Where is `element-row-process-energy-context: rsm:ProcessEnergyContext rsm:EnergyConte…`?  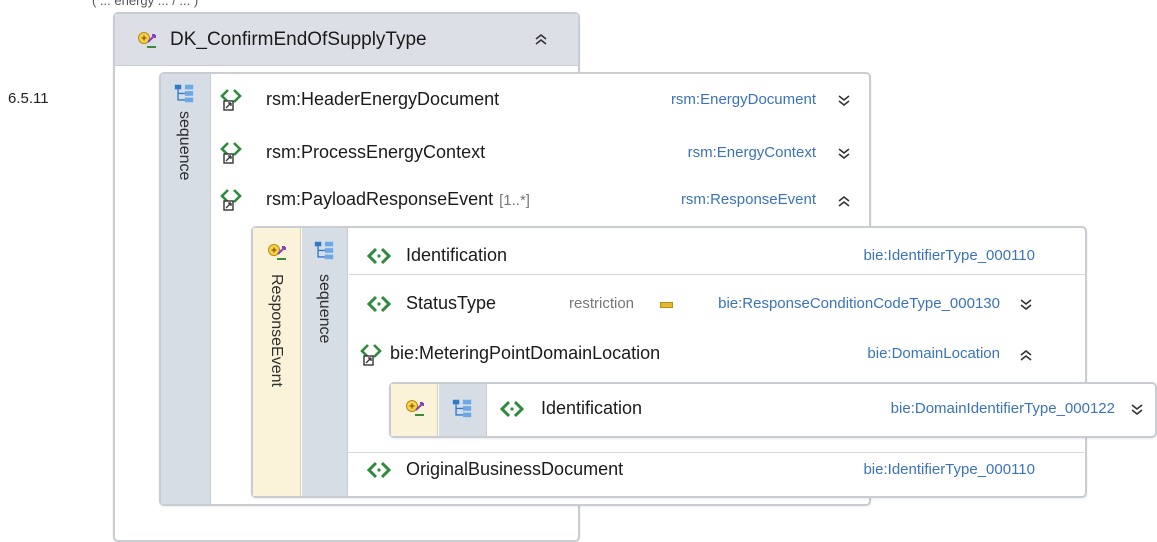
element-row-process-energy-context: rsm:ProcessEnergyContext rsm:EnergyConte… is located at coordinates (540, 154).